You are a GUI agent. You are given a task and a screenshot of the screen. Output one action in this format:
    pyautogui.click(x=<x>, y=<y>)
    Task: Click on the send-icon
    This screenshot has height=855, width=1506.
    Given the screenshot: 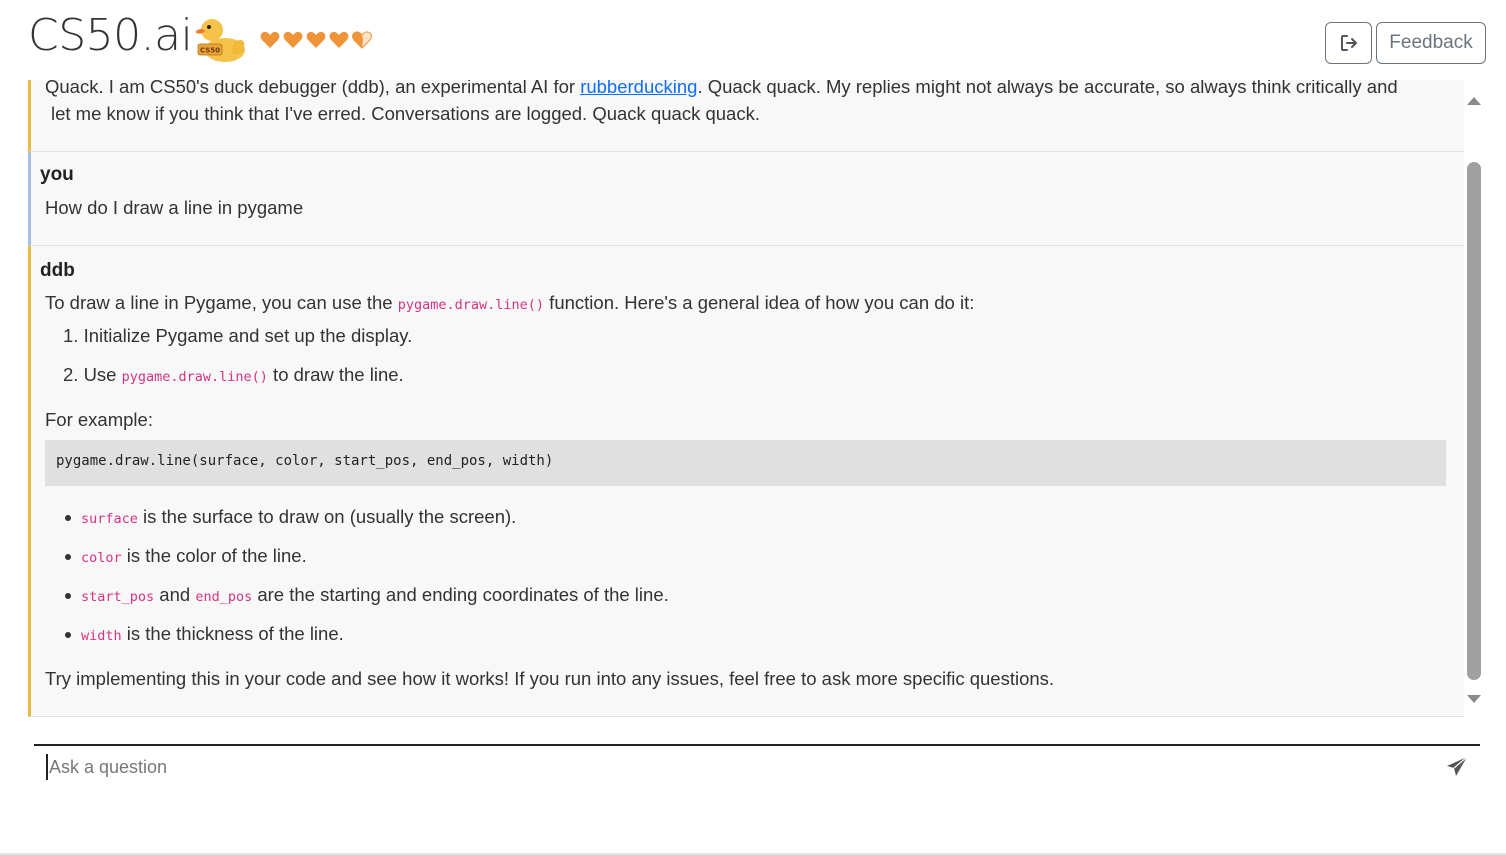 What is the action you would take?
    pyautogui.click(x=1457, y=767)
    